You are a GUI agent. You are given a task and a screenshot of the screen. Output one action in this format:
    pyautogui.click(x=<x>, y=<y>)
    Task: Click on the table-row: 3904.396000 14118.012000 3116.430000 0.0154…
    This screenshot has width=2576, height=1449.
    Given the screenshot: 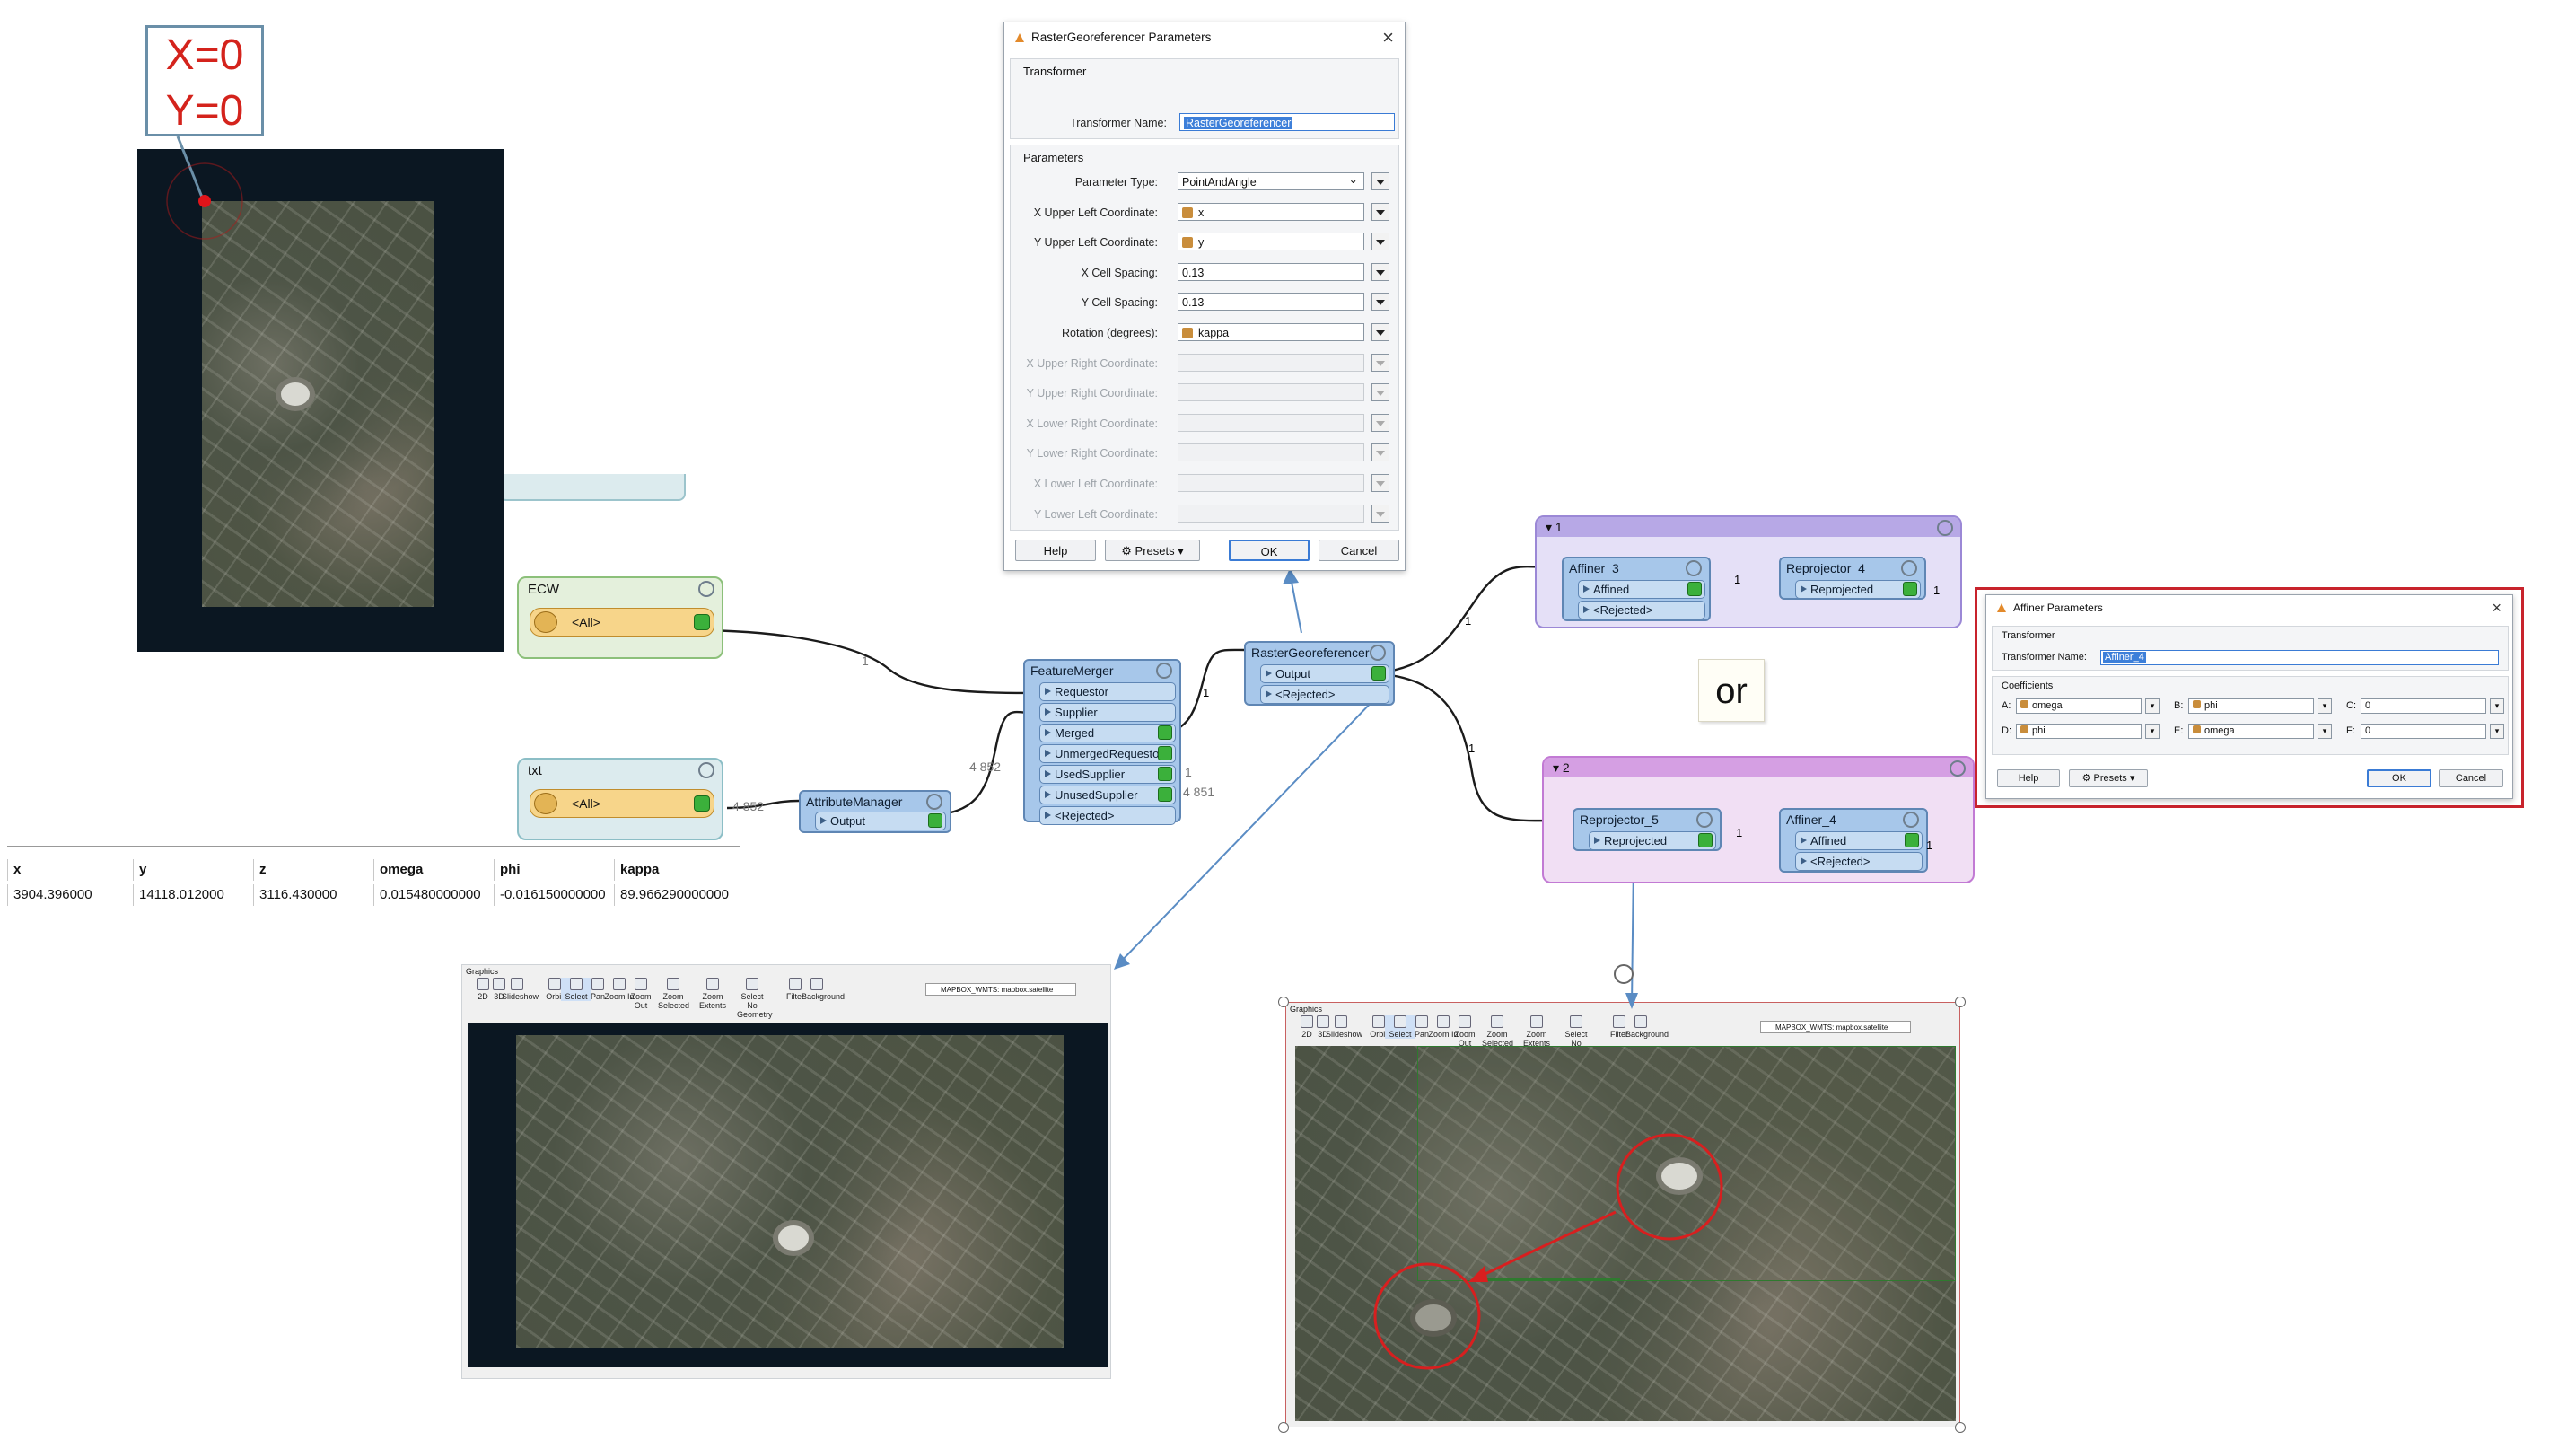 What is the action you would take?
    pyautogui.click(x=373, y=895)
    